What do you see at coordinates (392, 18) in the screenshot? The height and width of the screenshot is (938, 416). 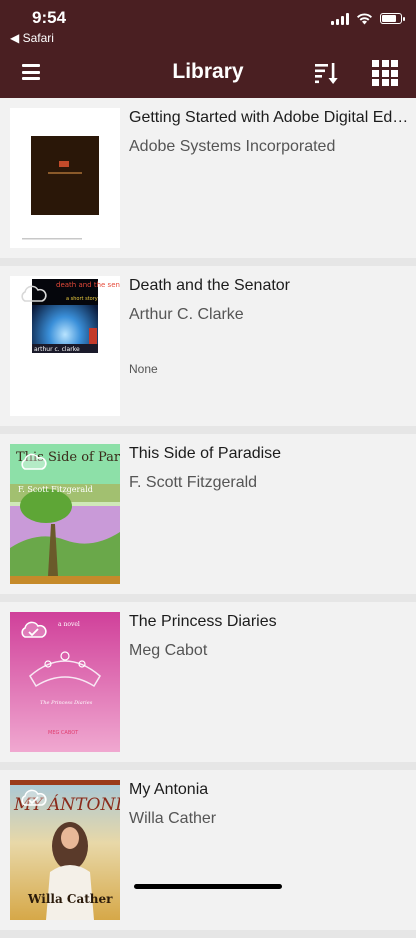 I see `battery-icon` at bounding box center [392, 18].